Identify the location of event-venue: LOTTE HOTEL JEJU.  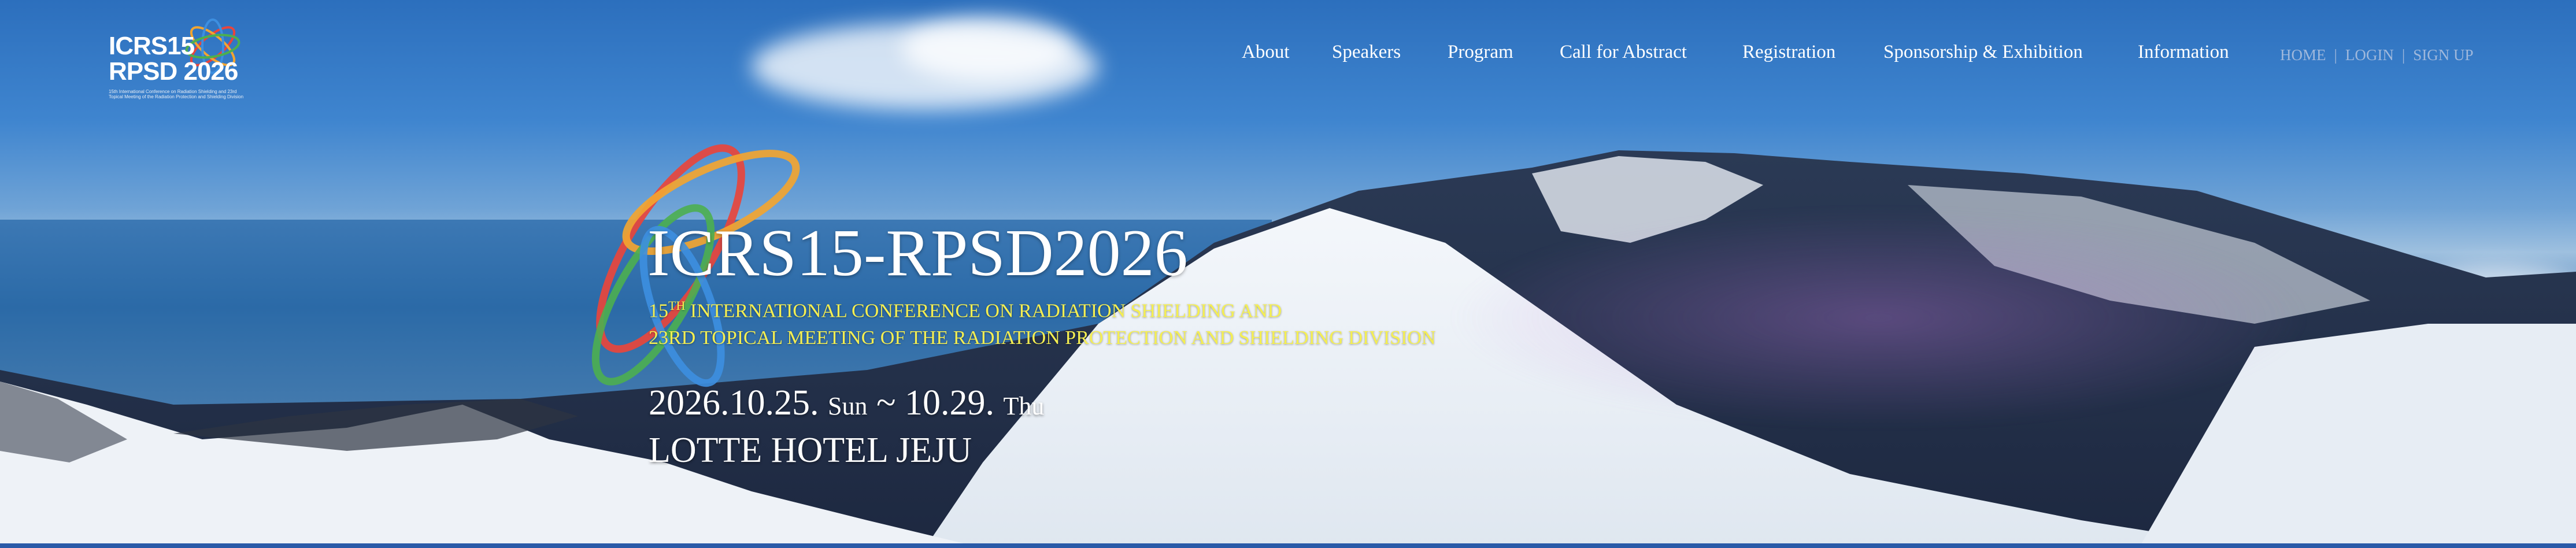
(811, 451).